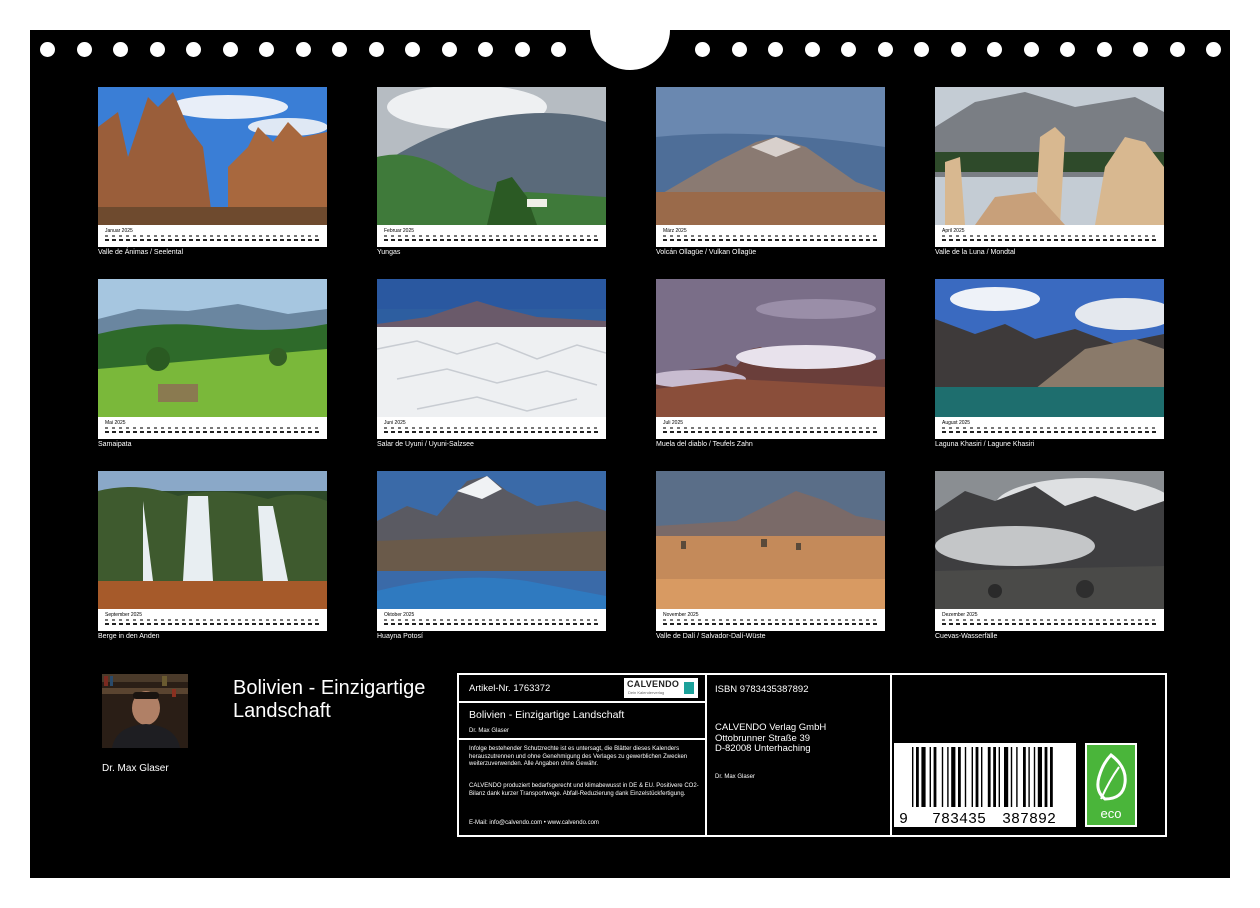 The height and width of the screenshot is (908, 1260). What do you see at coordinates (145, 711) in the screenshot?
I see `author-photo` at bounding box center [145, 711].